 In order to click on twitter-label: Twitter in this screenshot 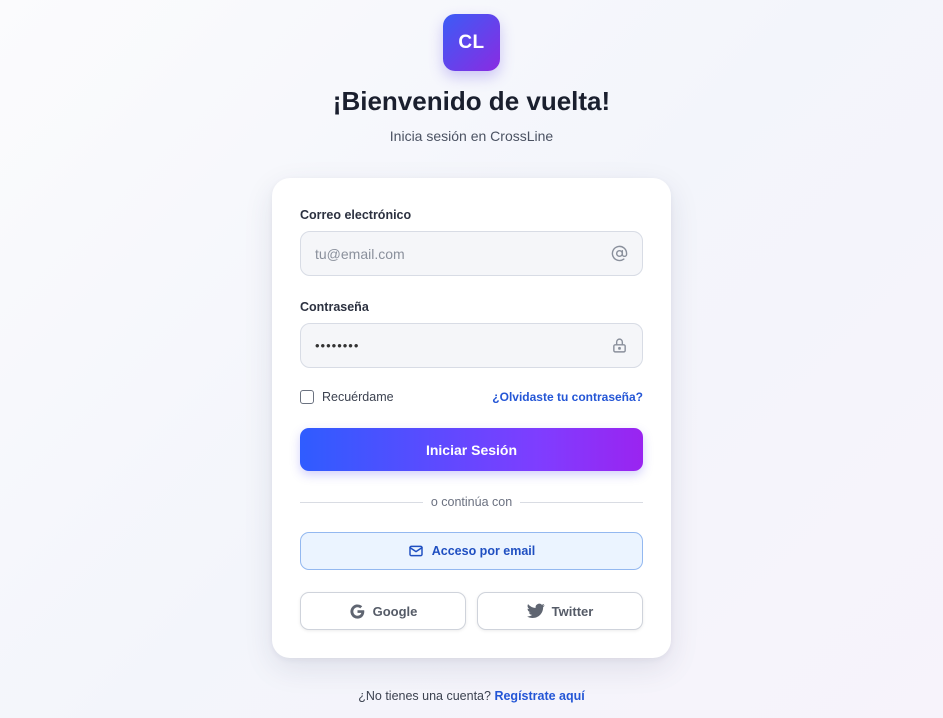, I will do `click(572, 611)`.